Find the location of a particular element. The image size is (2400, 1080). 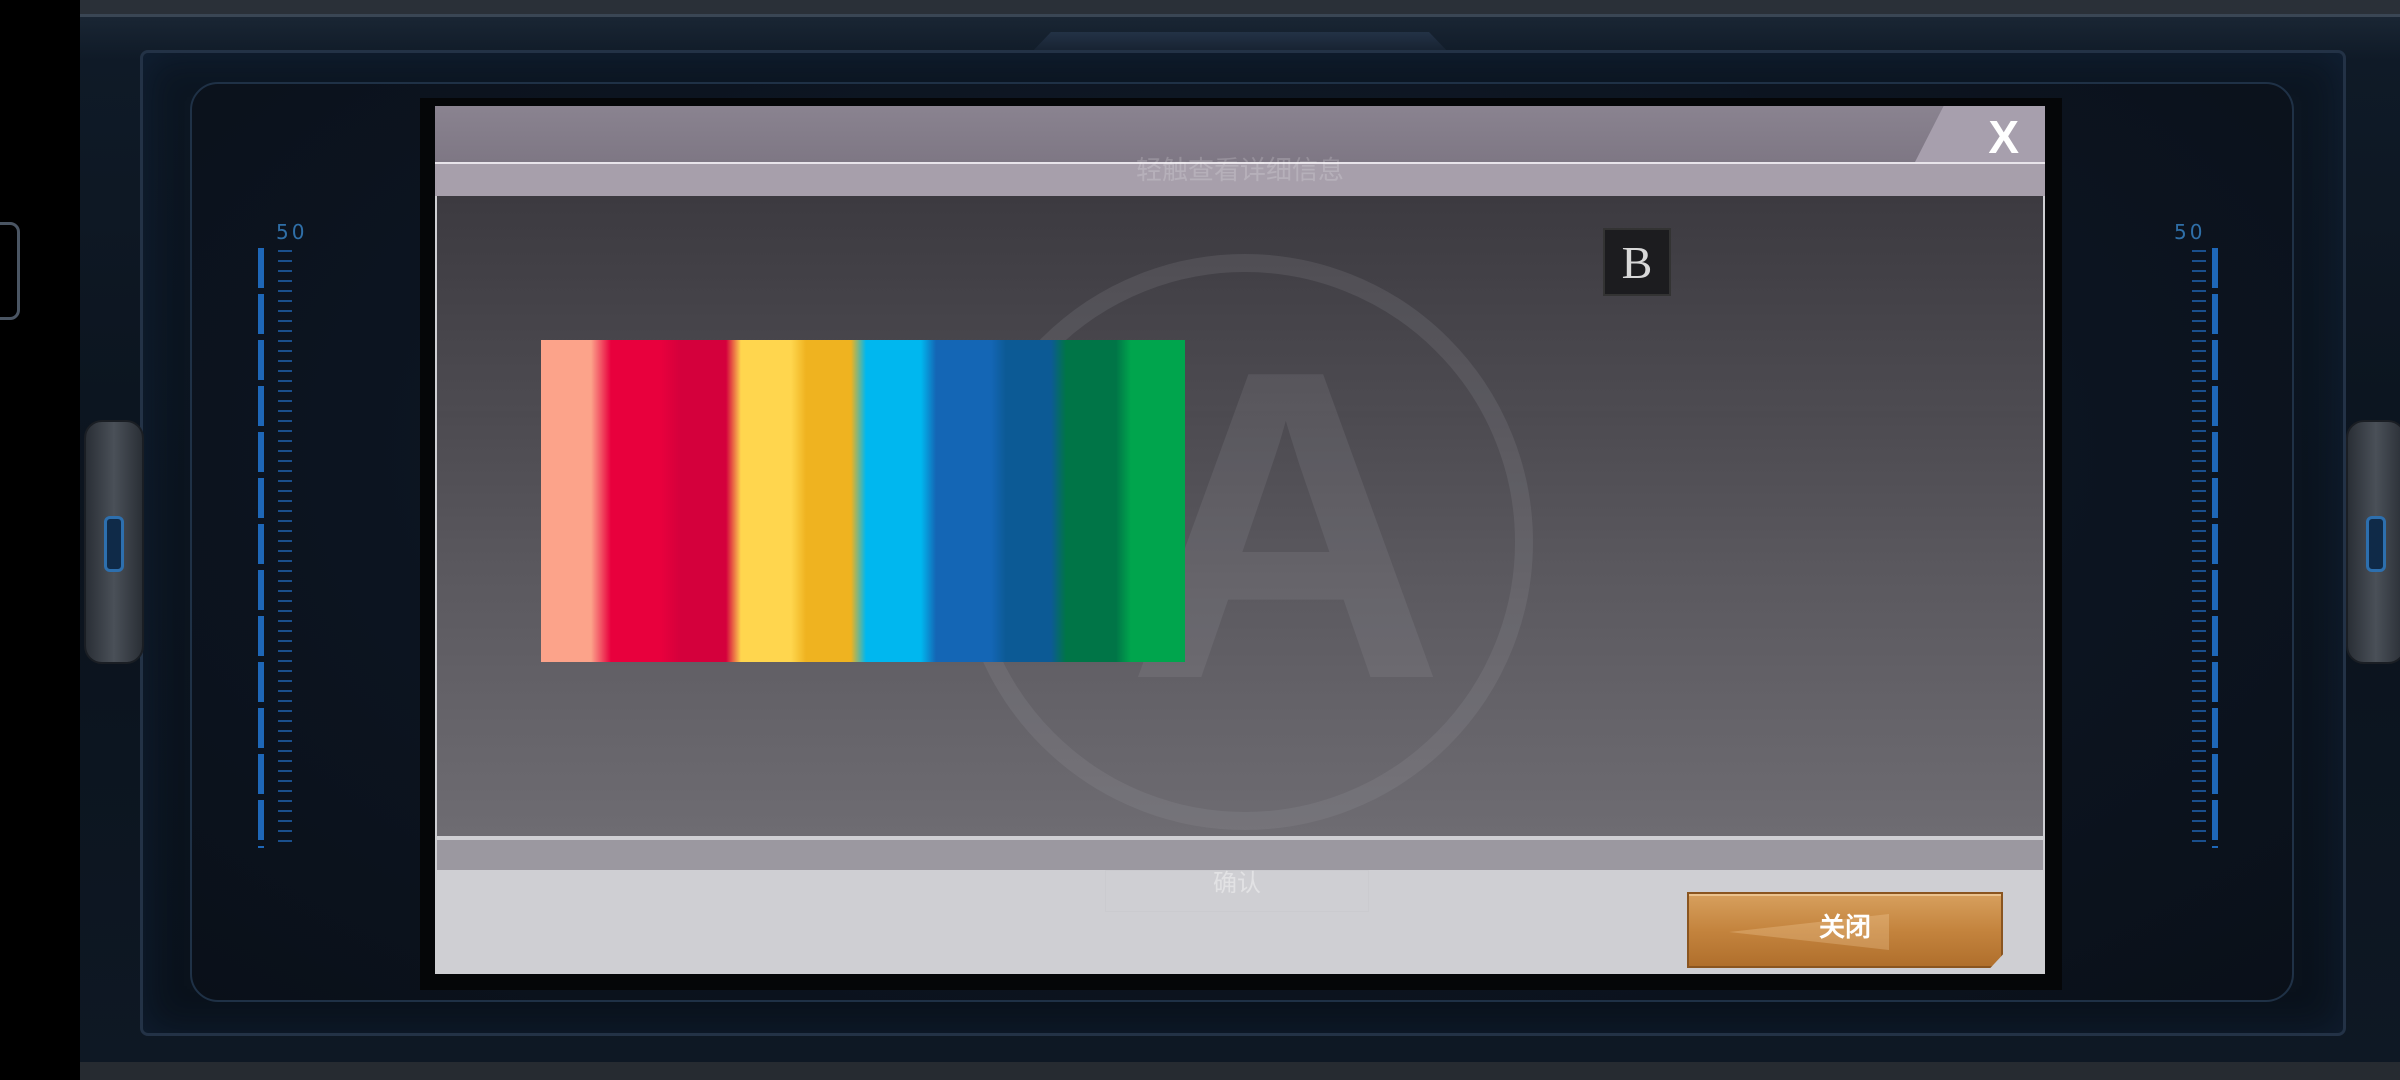

ghost-confirm-button: 确认 is located at coordinates (1237, 891).